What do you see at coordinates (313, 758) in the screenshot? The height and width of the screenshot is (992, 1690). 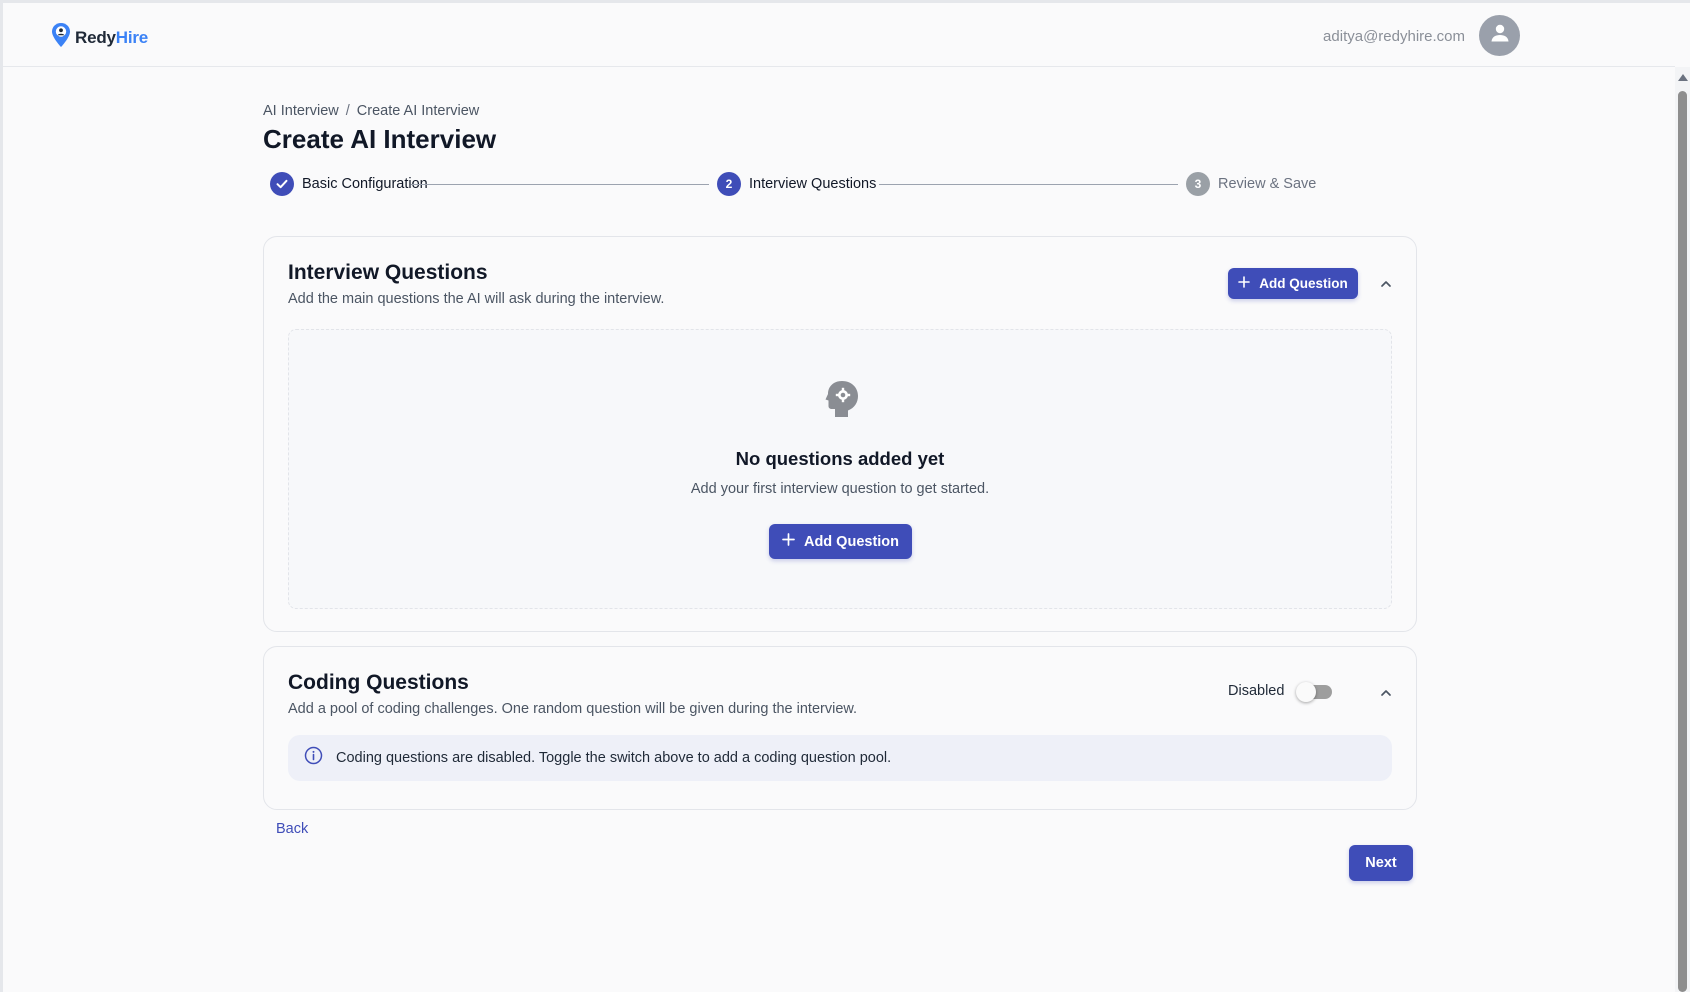 I see `info-icon` at bounding box center [313, 758].